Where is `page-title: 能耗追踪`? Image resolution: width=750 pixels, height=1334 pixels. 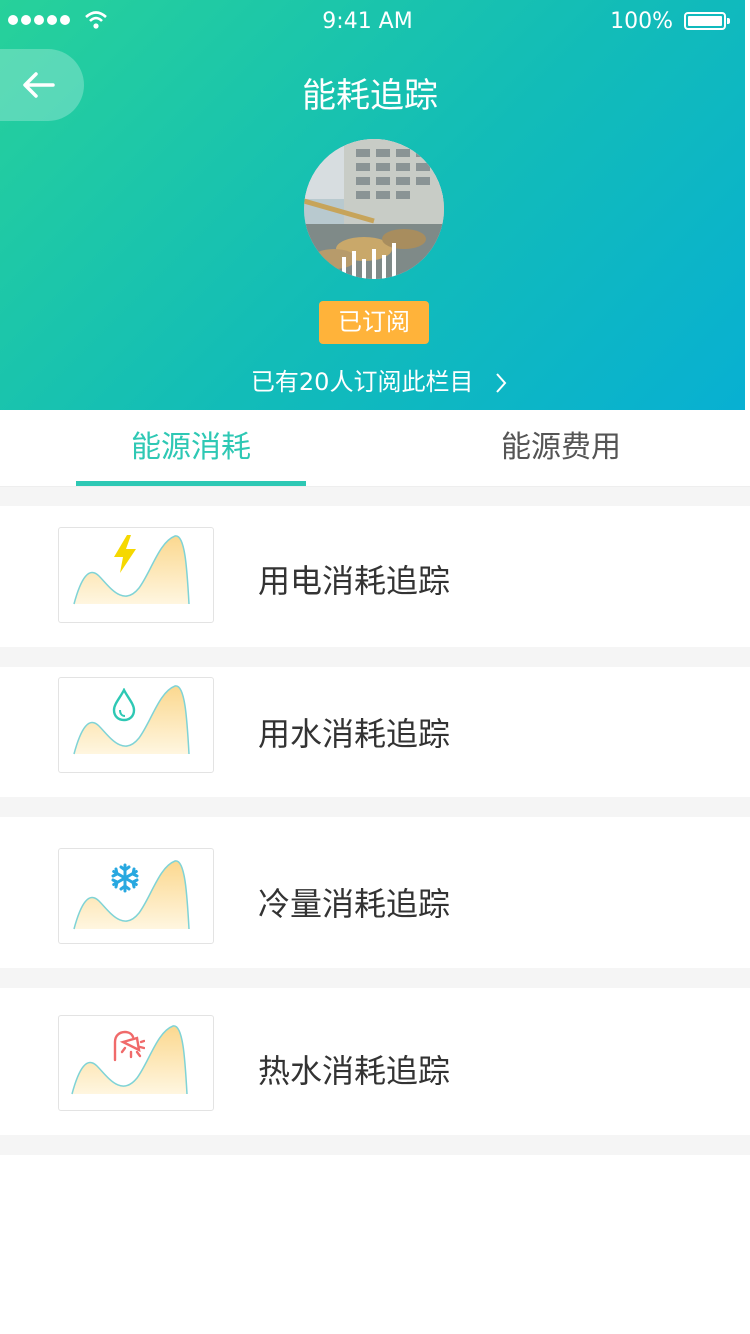
page-title: 能耗追踪 is located at coordinates (370, 96).